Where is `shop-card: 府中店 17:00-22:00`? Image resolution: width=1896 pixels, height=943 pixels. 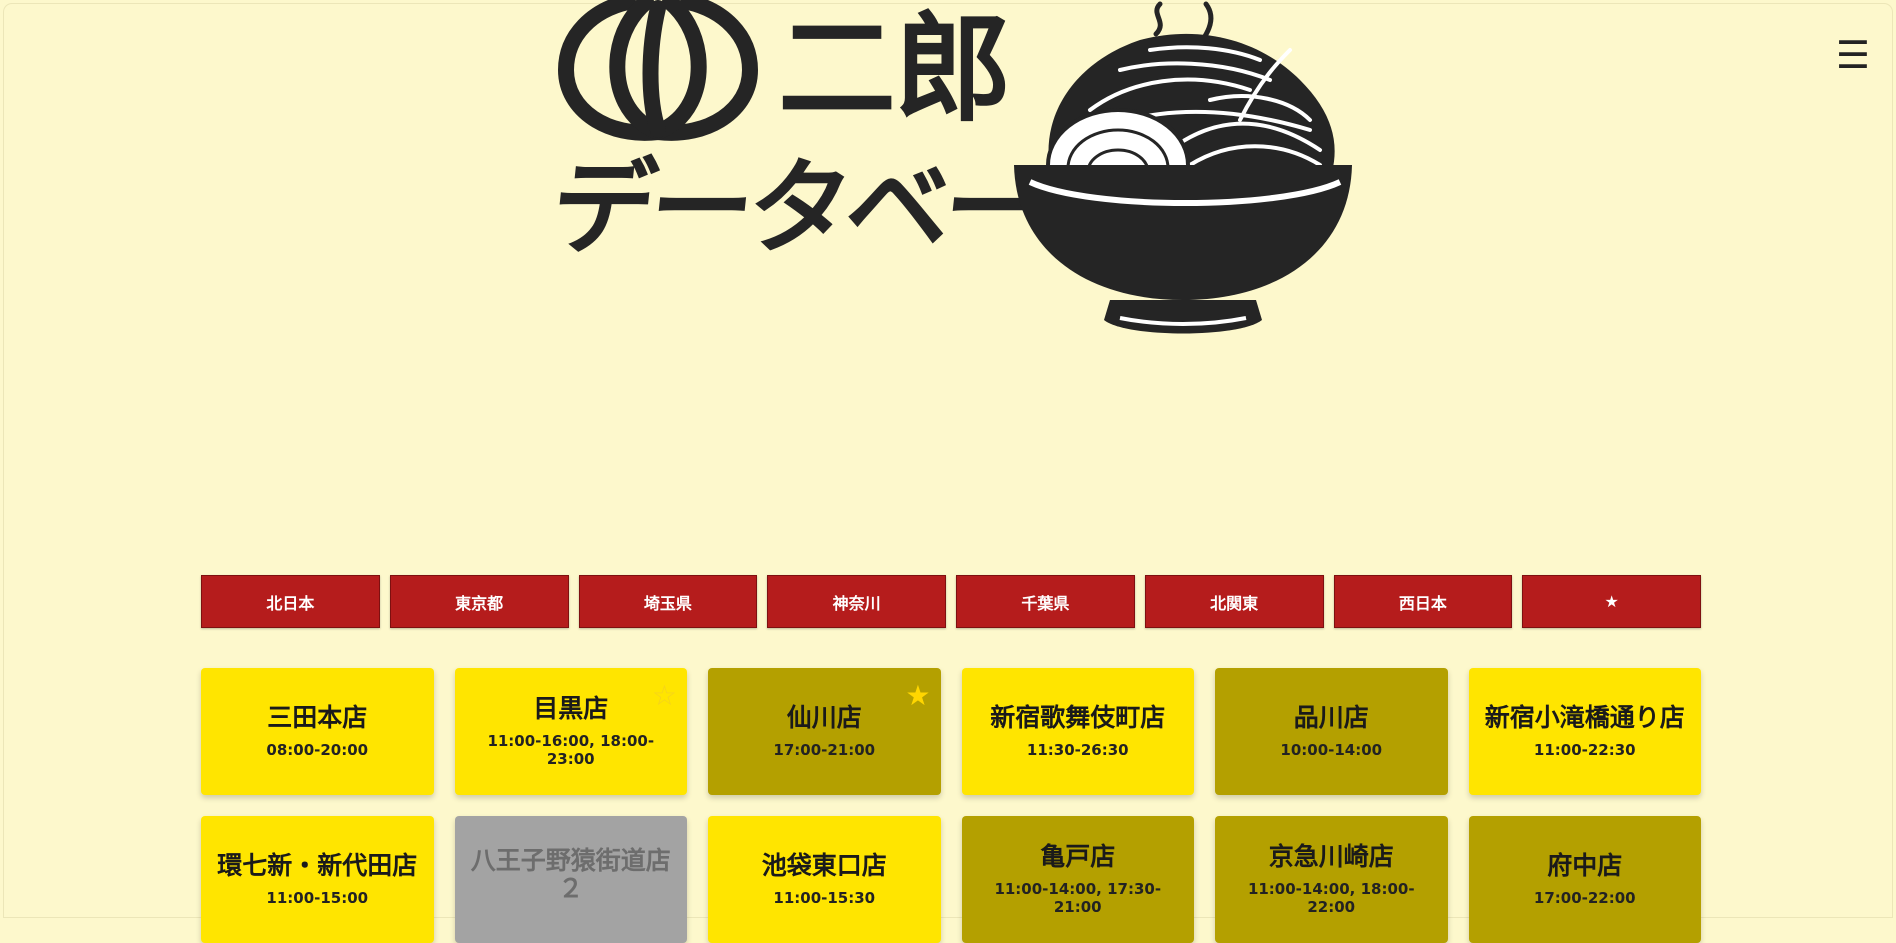
shop-card: 府中店 17:00-22:00 is located at coordinates (1584, 879).